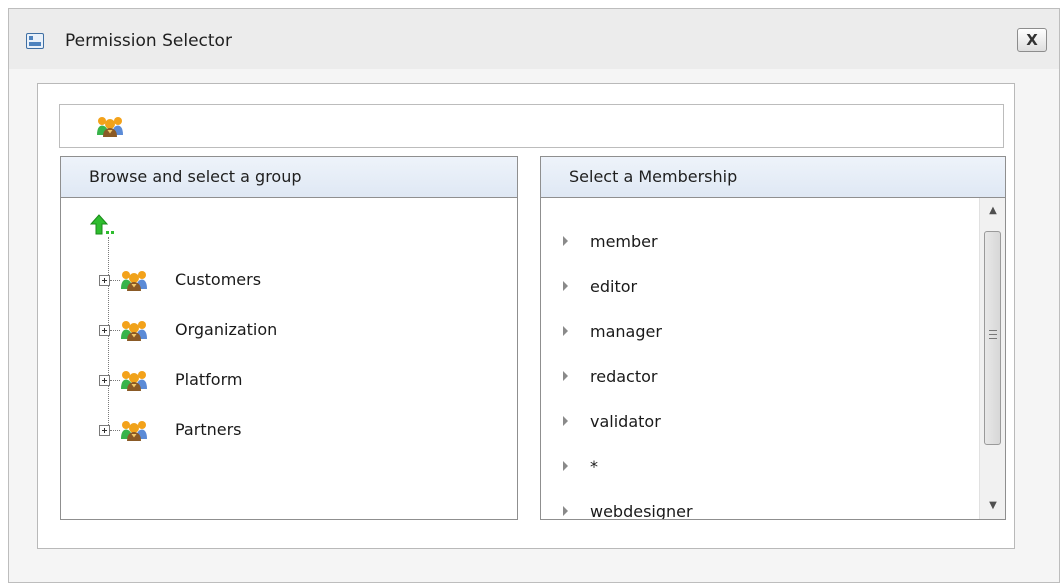 The image size is (1060, 583). What do you see at coordinates (531, 126) in the screenshot?
I see `selected-path-bar` at bounding box center [531, 126].